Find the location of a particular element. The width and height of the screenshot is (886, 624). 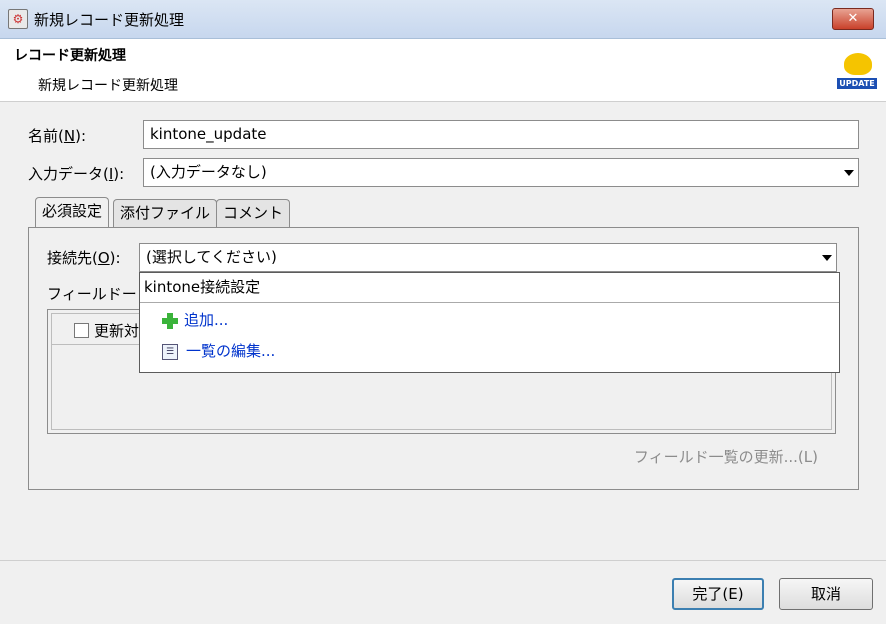

dialog-header: レコード更新処理 新規レコード更新処理 UPDATE is located at coordinates (443, 70).